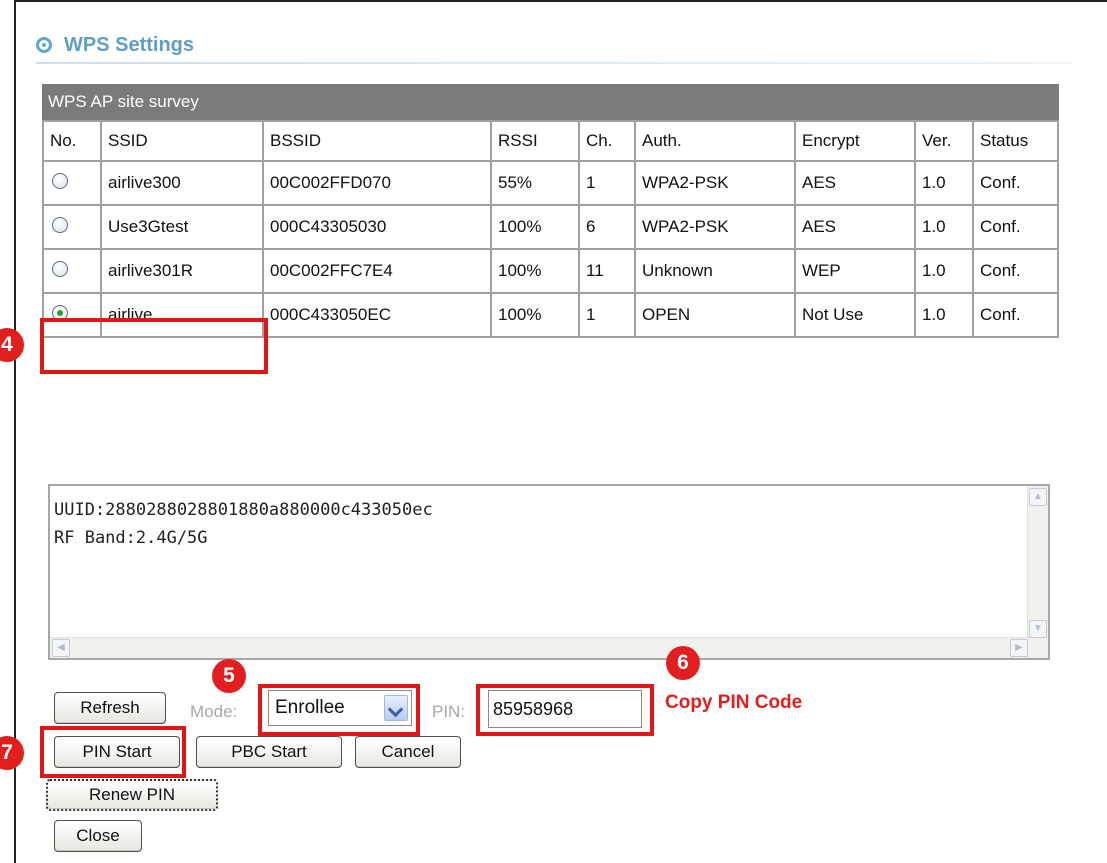  I want to click on auth-cell: OPEN, so click(715, 315).